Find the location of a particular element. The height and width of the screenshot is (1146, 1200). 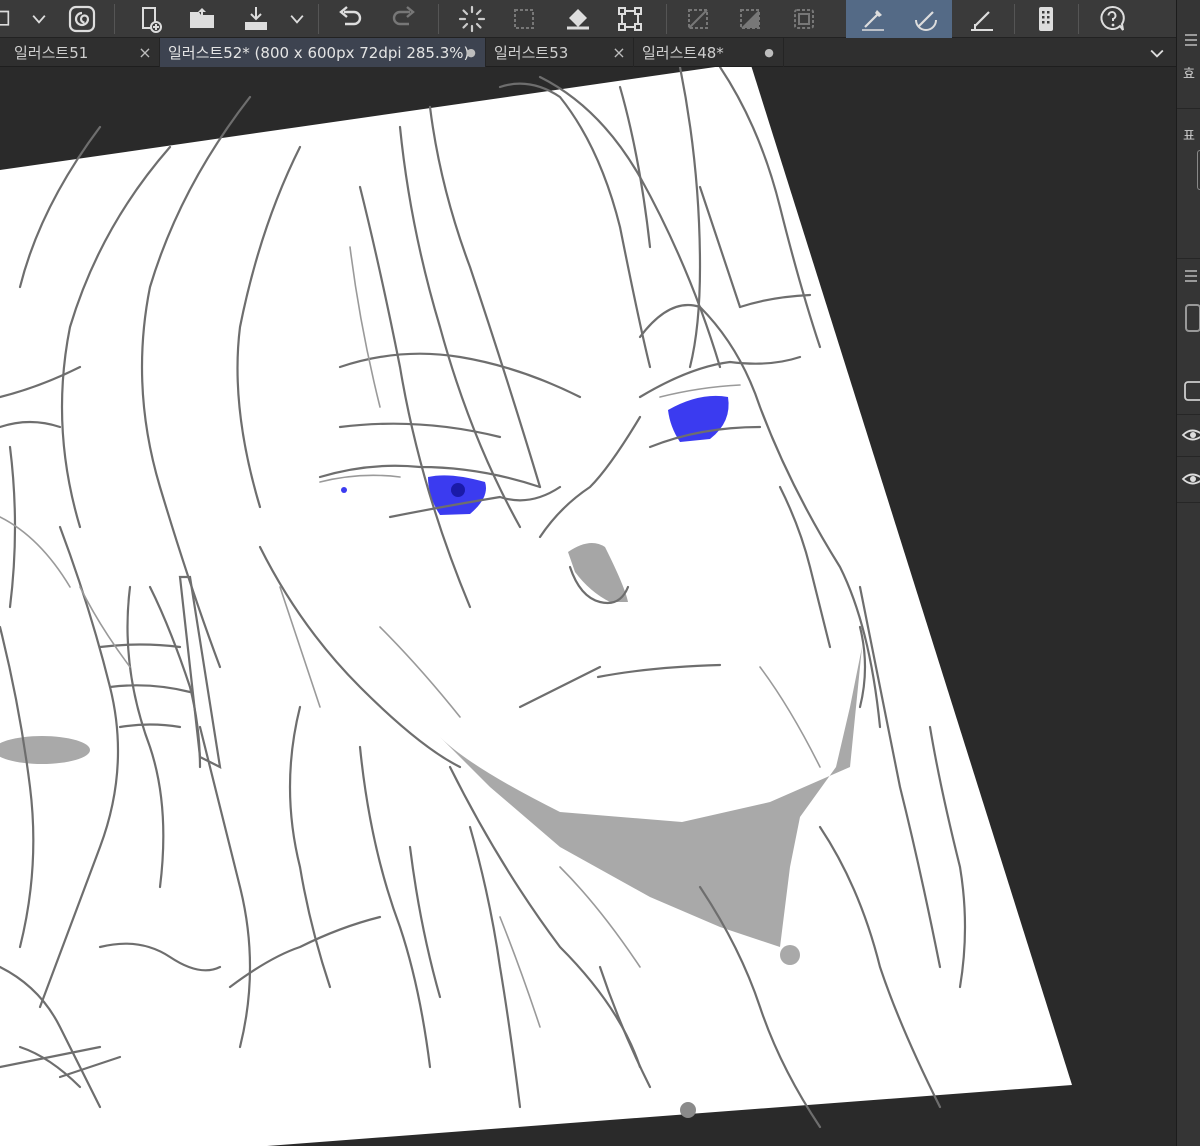

export-dropdown-chevron-icon is located at coordinates (297, 19).